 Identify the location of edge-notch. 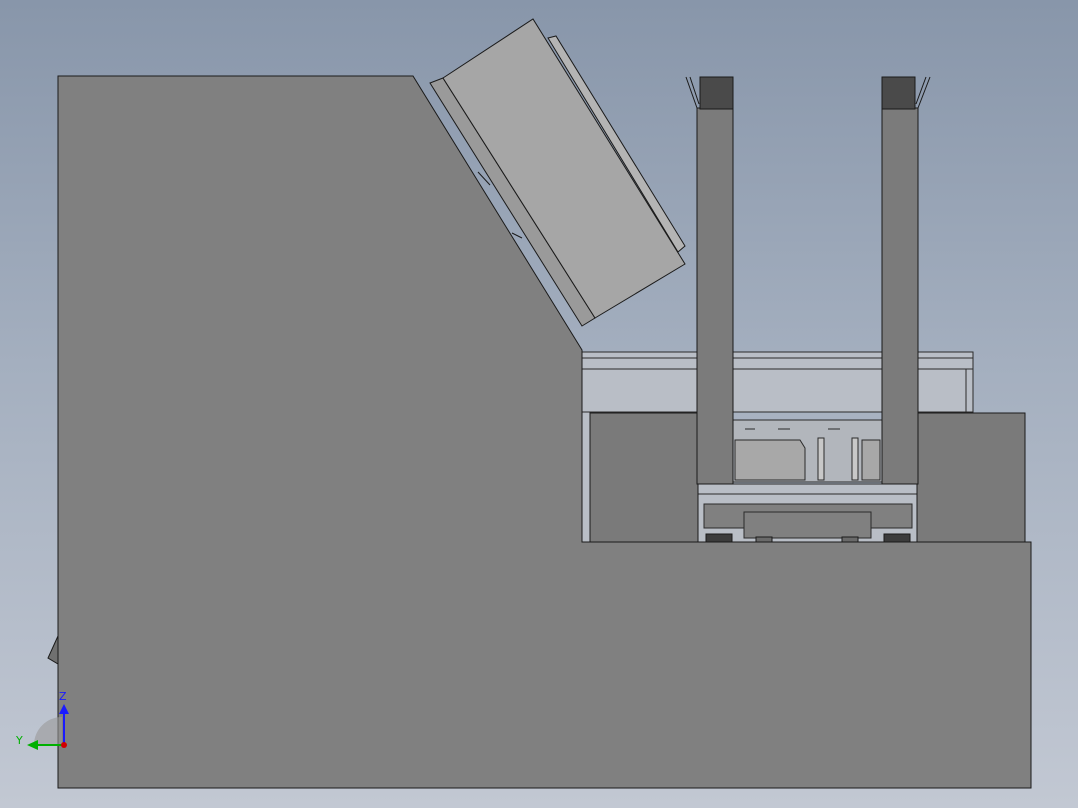
(53, 650).